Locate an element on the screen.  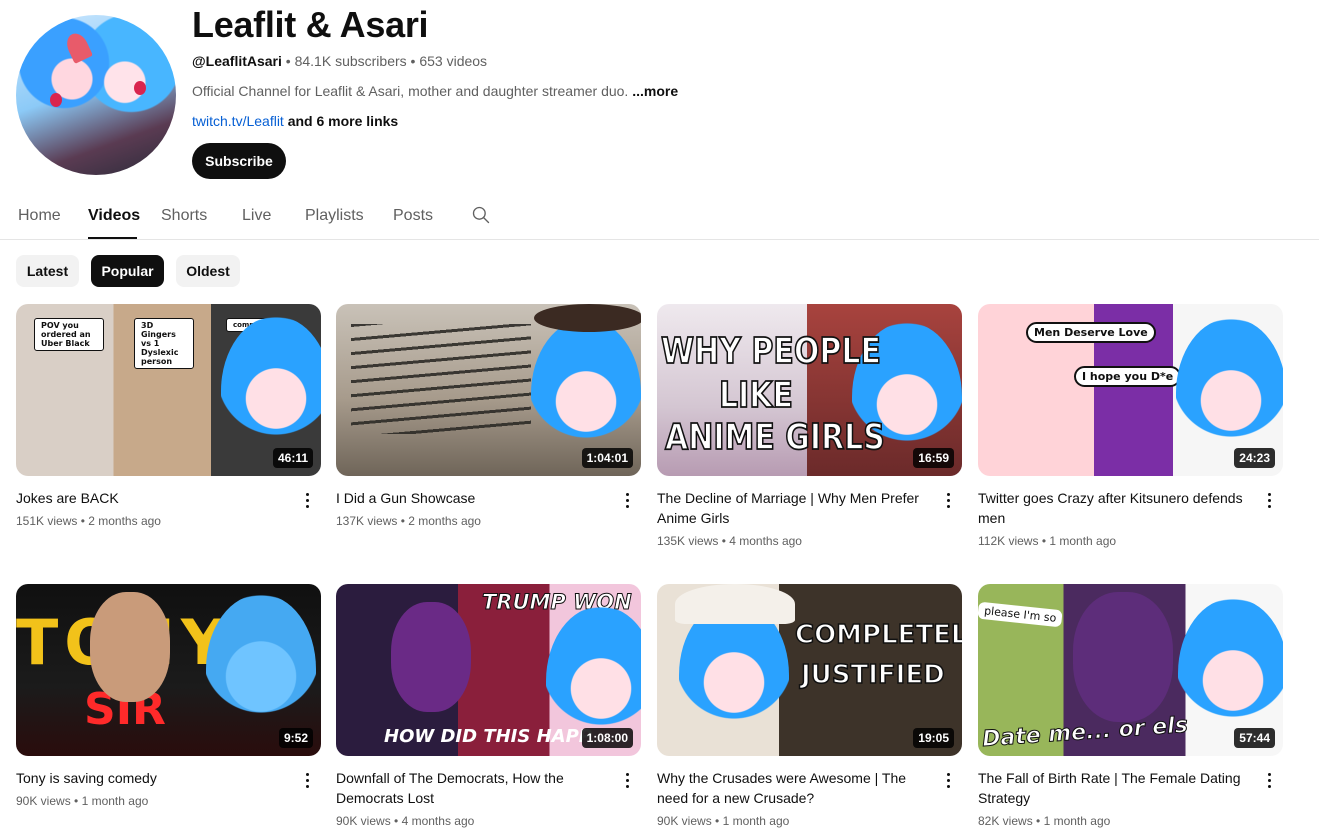
thumb-headline: ANIME GIRLS is located at coordinates (774, 438).